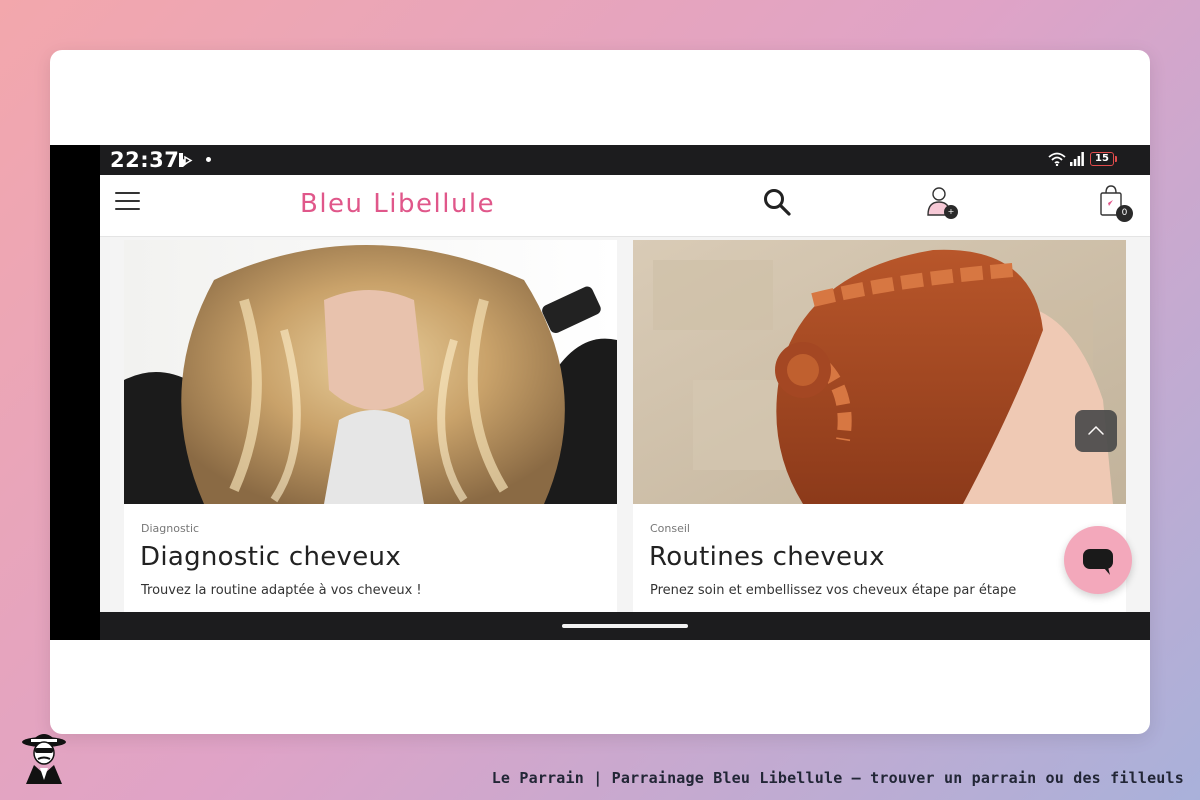 This screenshot has width=1200, height=800. Describe the element at coordinates (145, 160) in the screenshot. I see `status-time: 22:37` at that location.